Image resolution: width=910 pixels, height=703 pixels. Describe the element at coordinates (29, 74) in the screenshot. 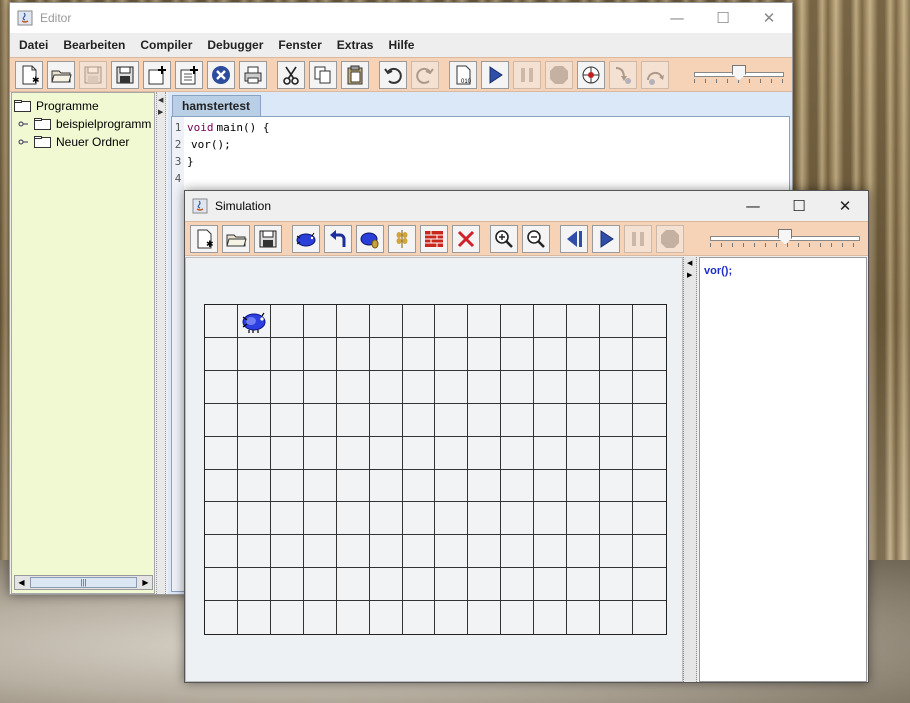

I see `new-file-button: ✱` at that location.